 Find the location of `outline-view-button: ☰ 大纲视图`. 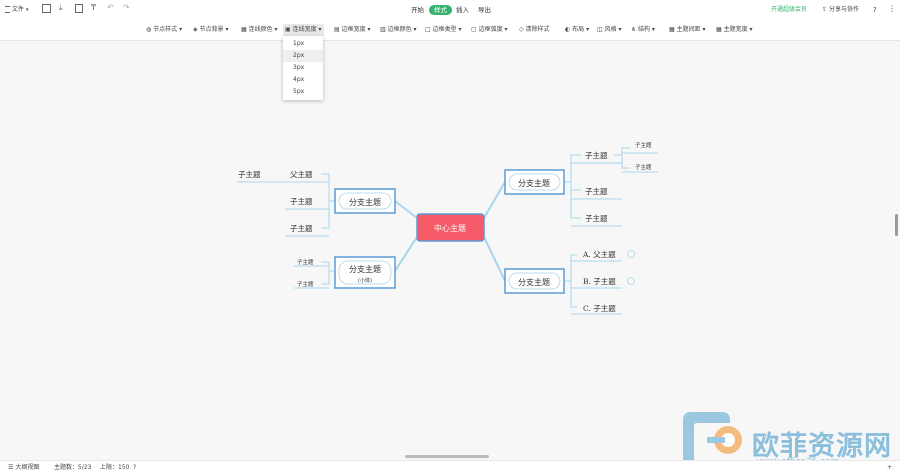

outline-view-button: ☰ 大纲视图 is located at coordinates (23, 468).